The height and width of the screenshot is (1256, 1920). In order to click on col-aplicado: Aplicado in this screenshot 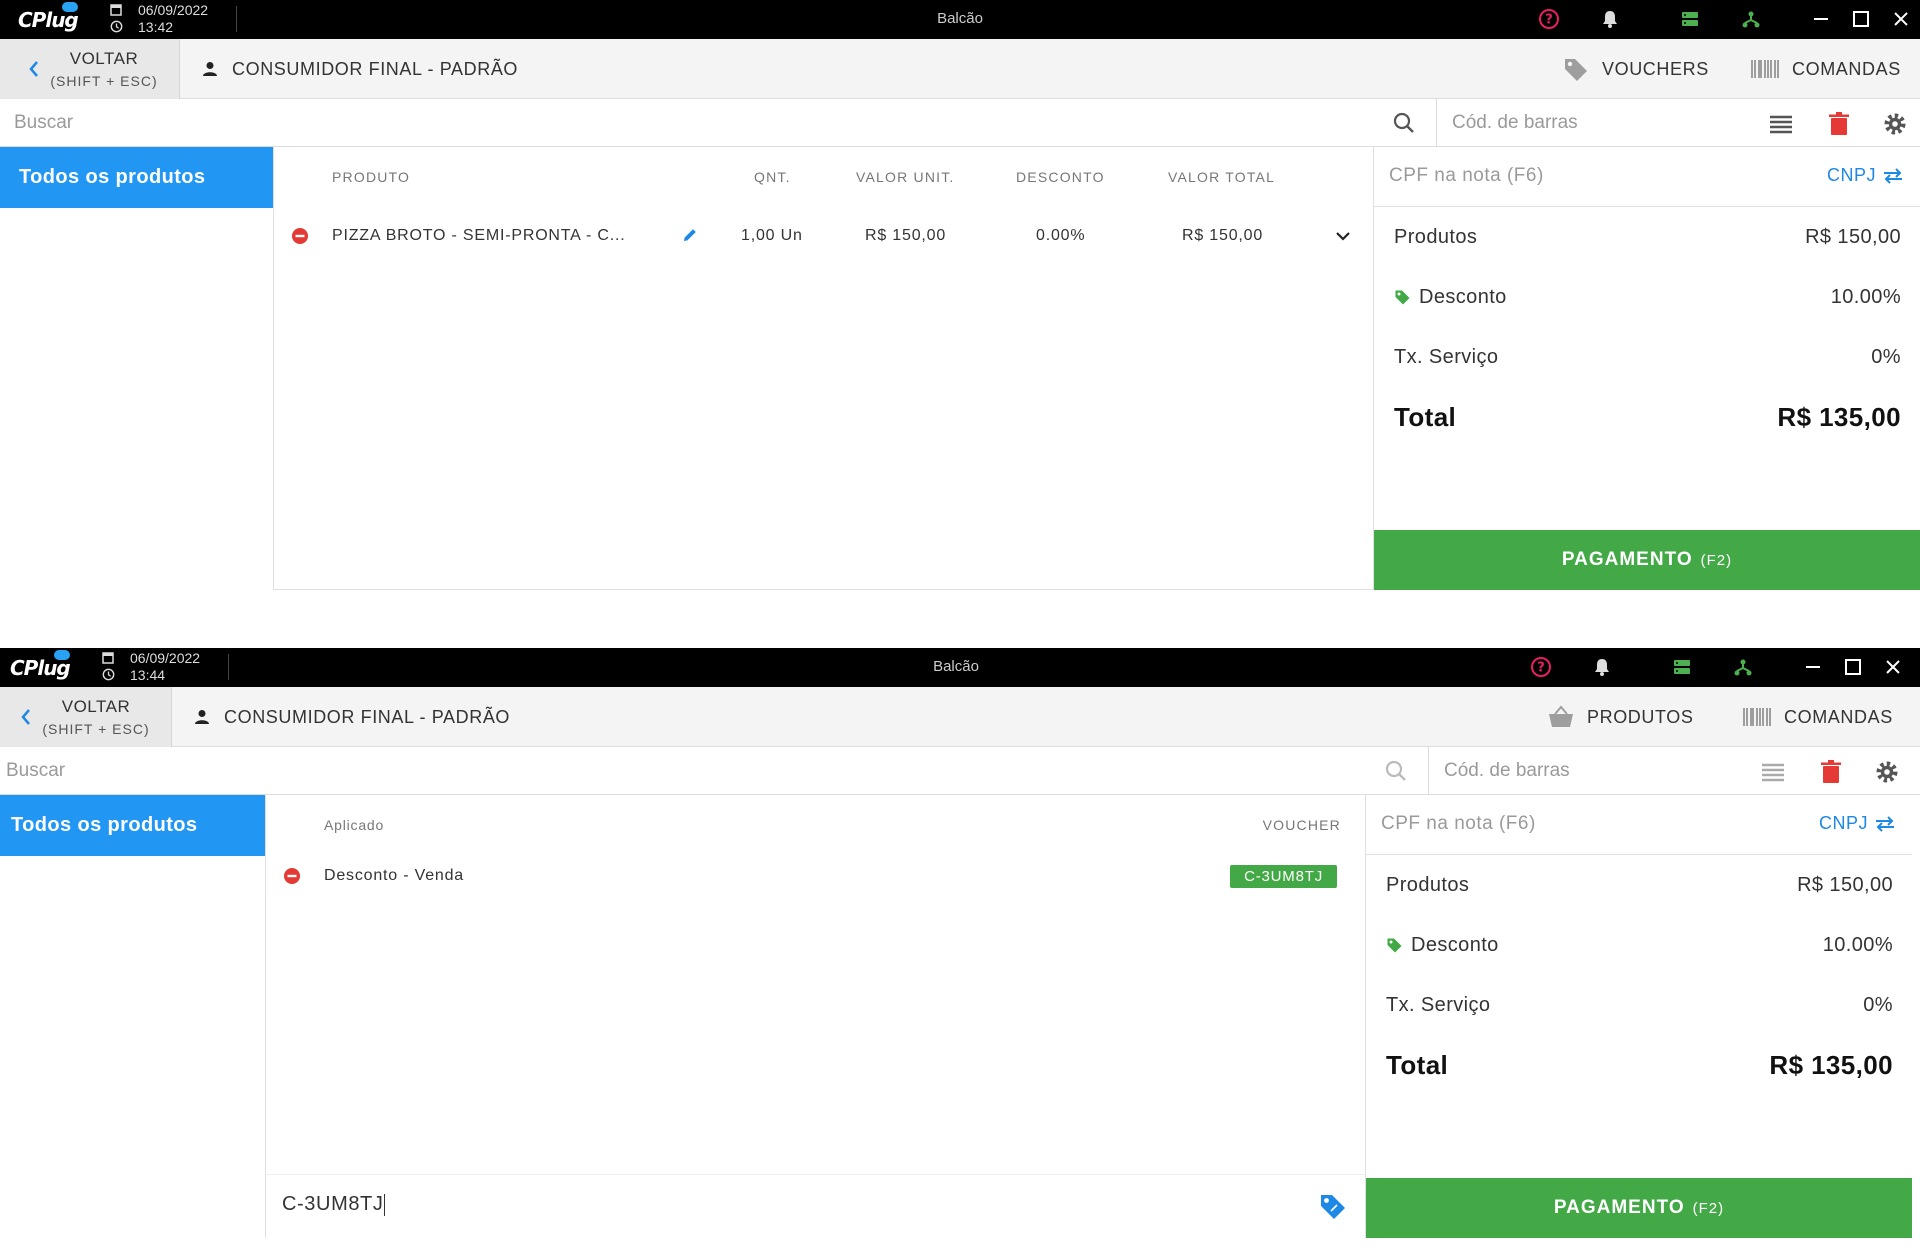, I will do `click(354, 825)`.